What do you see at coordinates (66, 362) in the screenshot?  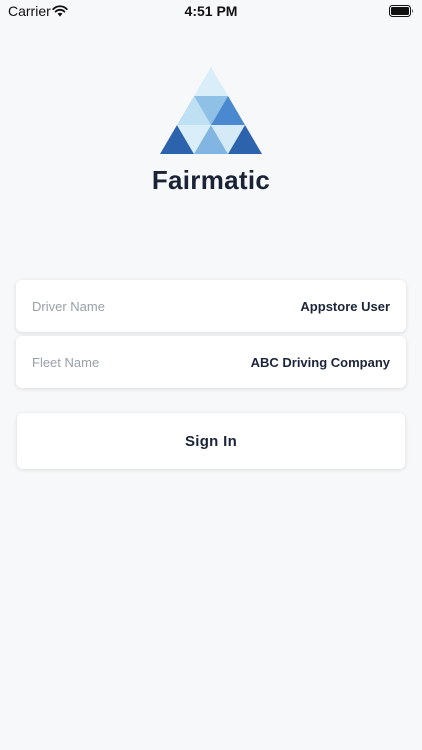 I see `fleet-name-label: Fleet Name` at bounding box center [66, 362].